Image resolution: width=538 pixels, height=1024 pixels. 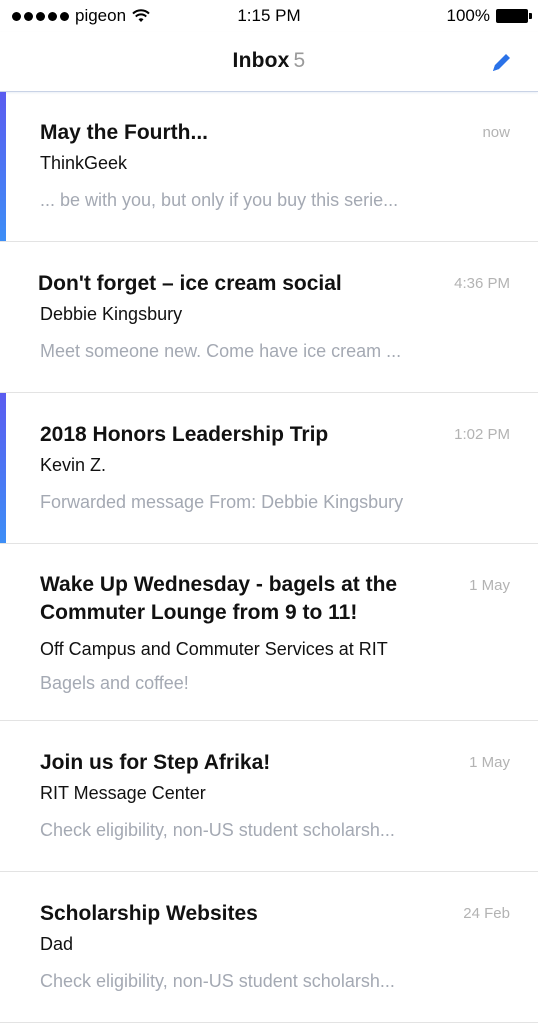 What do you see at coordinates (222, 502) in the screenshot?
I see `message-preview: Forwarded message From: Debbie Kingsbury` at bounding box center [222, 502].